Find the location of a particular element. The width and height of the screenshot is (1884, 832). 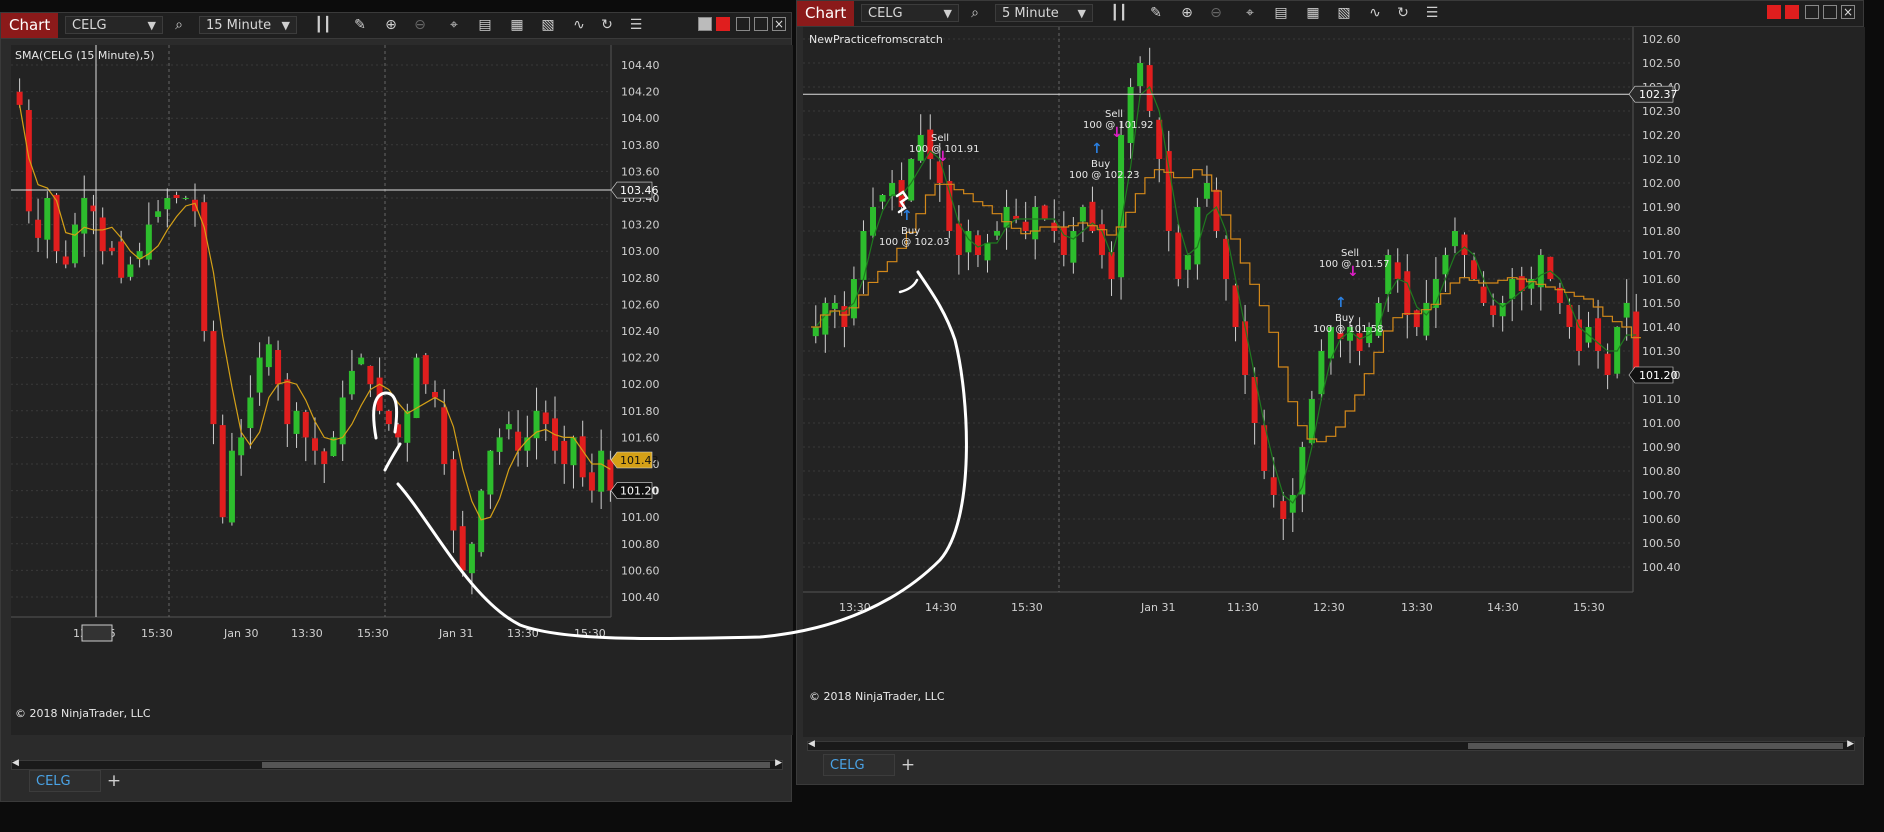

left-copyright: © 2018 NinjaTrader, LLC is located at coordinates (83, 713).